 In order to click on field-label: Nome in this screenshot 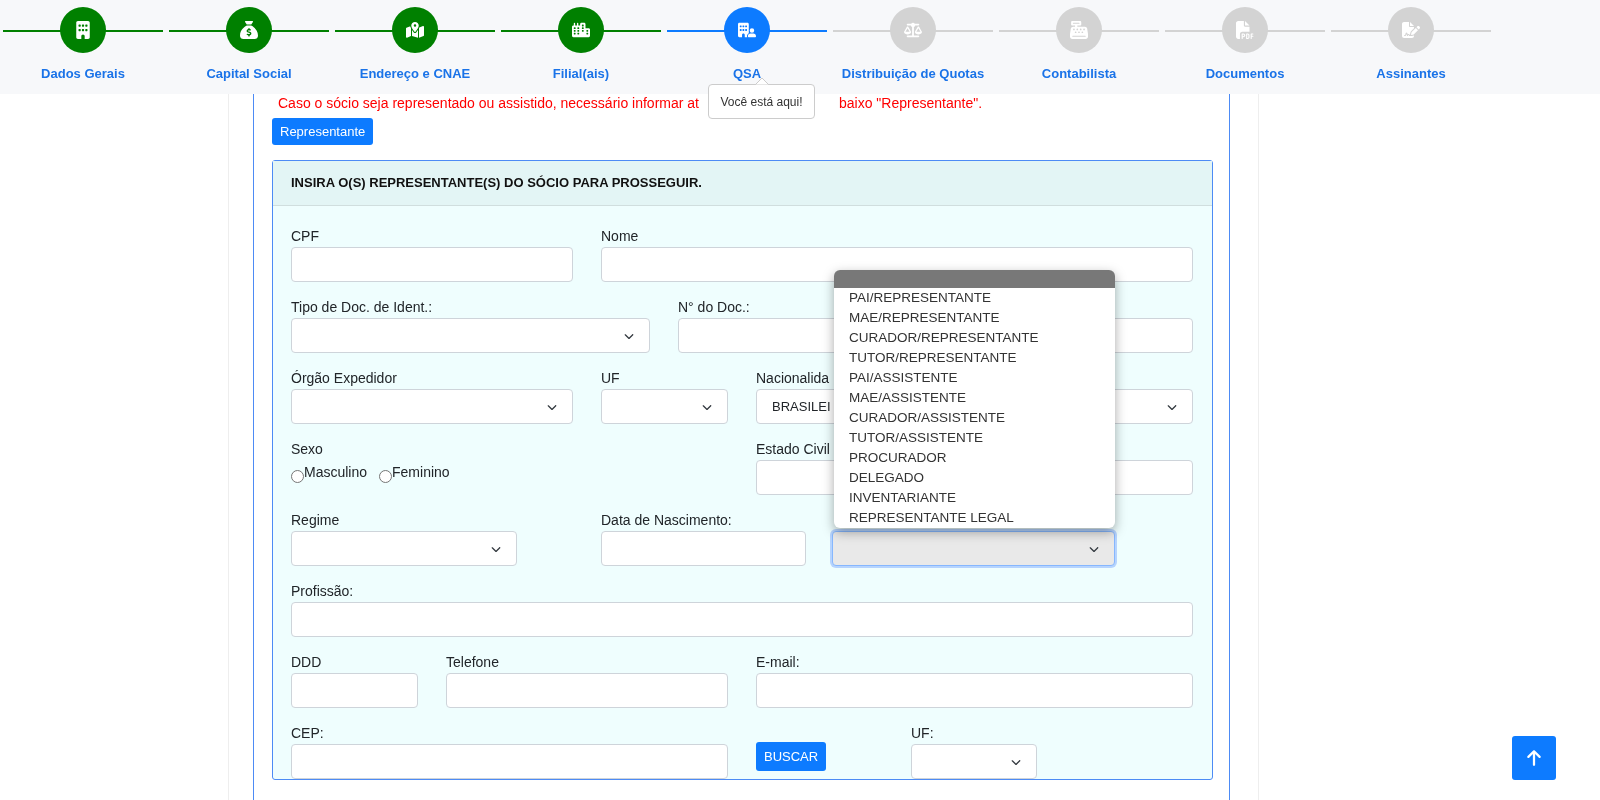, I will do `click(620, 236)`.